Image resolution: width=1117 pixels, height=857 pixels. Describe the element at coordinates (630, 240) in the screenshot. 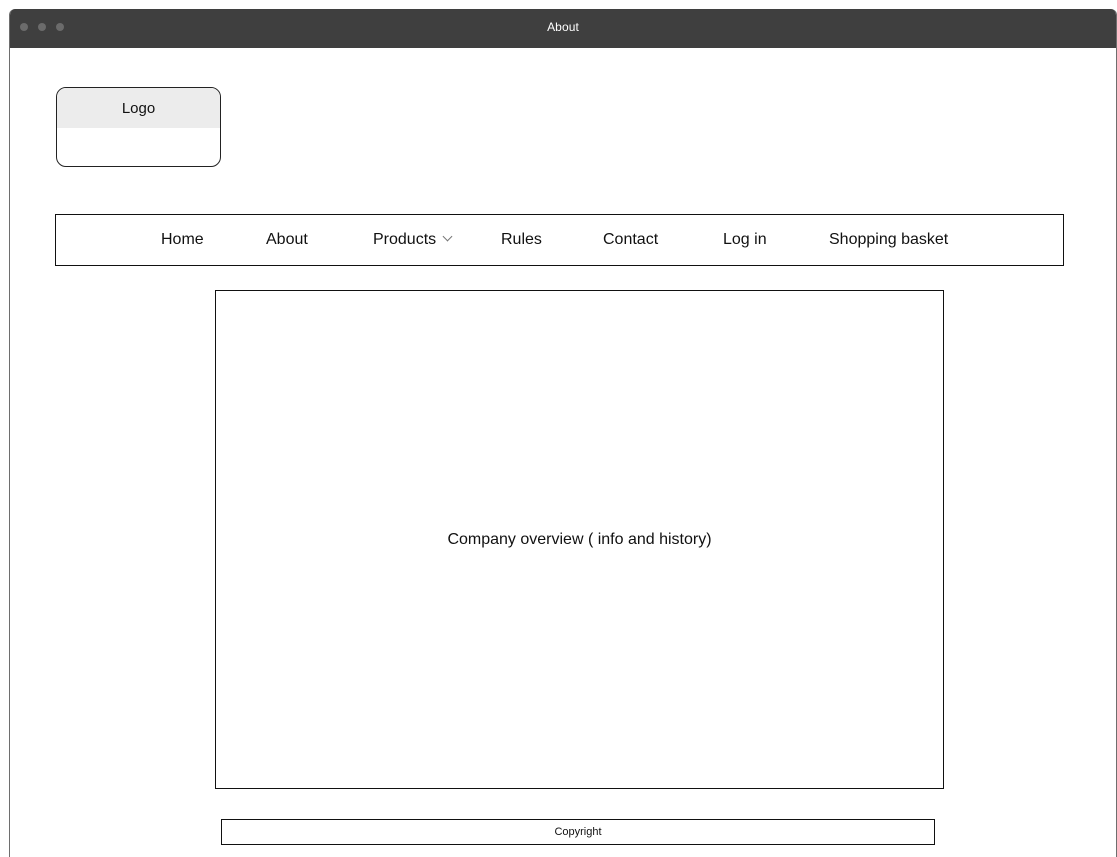

I see `nav-item-contact: Contact` at that location.